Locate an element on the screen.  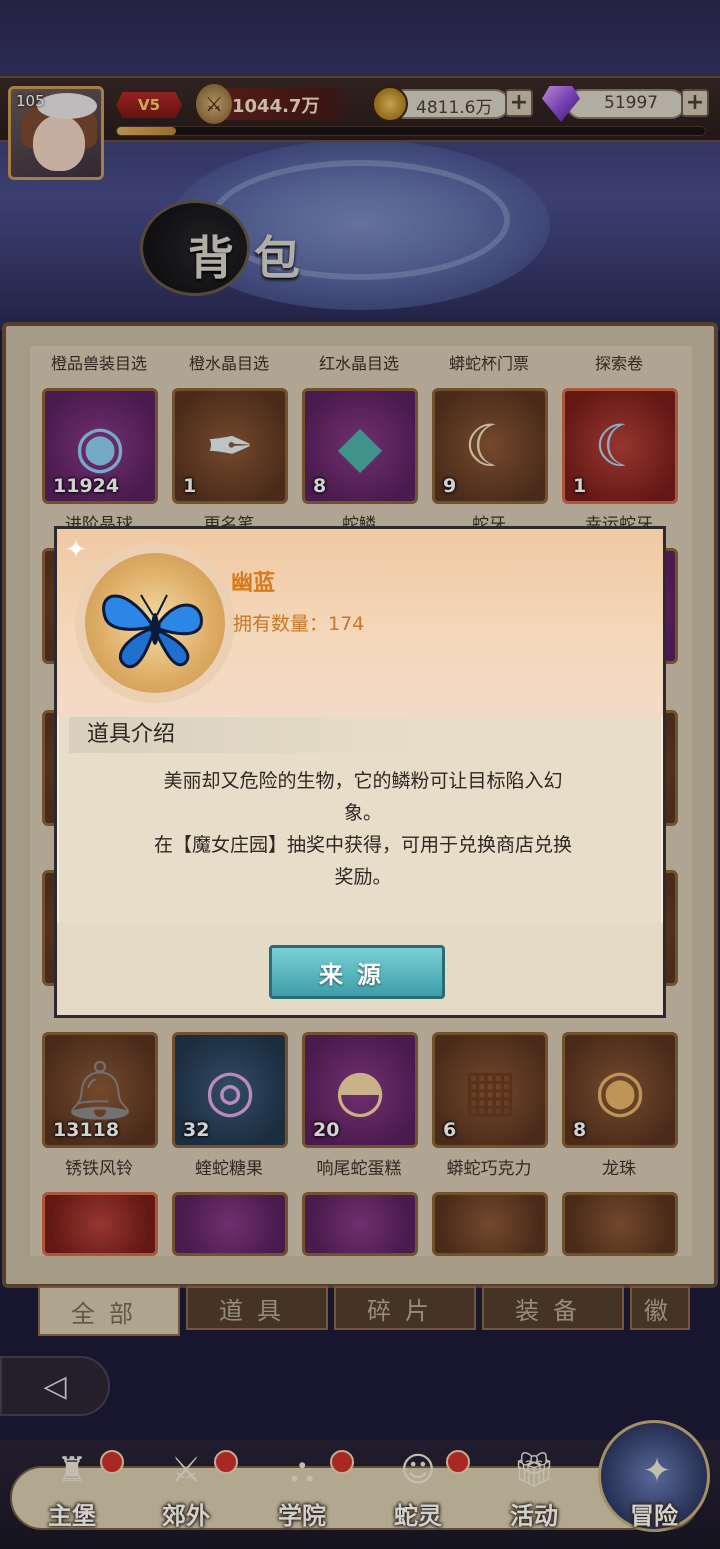
description-line: 美丽却又危险的生物，它的鳞粉可让目标陷入幻 is located at coordinates (363, 781).